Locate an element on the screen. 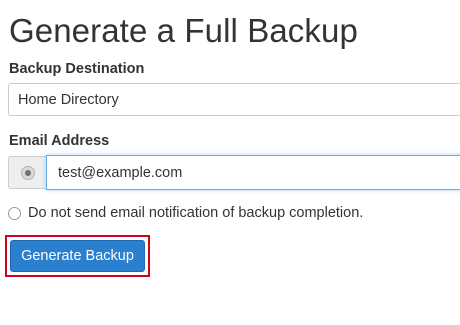  button-highlight-outline: Generate Backup is located at coordinates (77, 256).